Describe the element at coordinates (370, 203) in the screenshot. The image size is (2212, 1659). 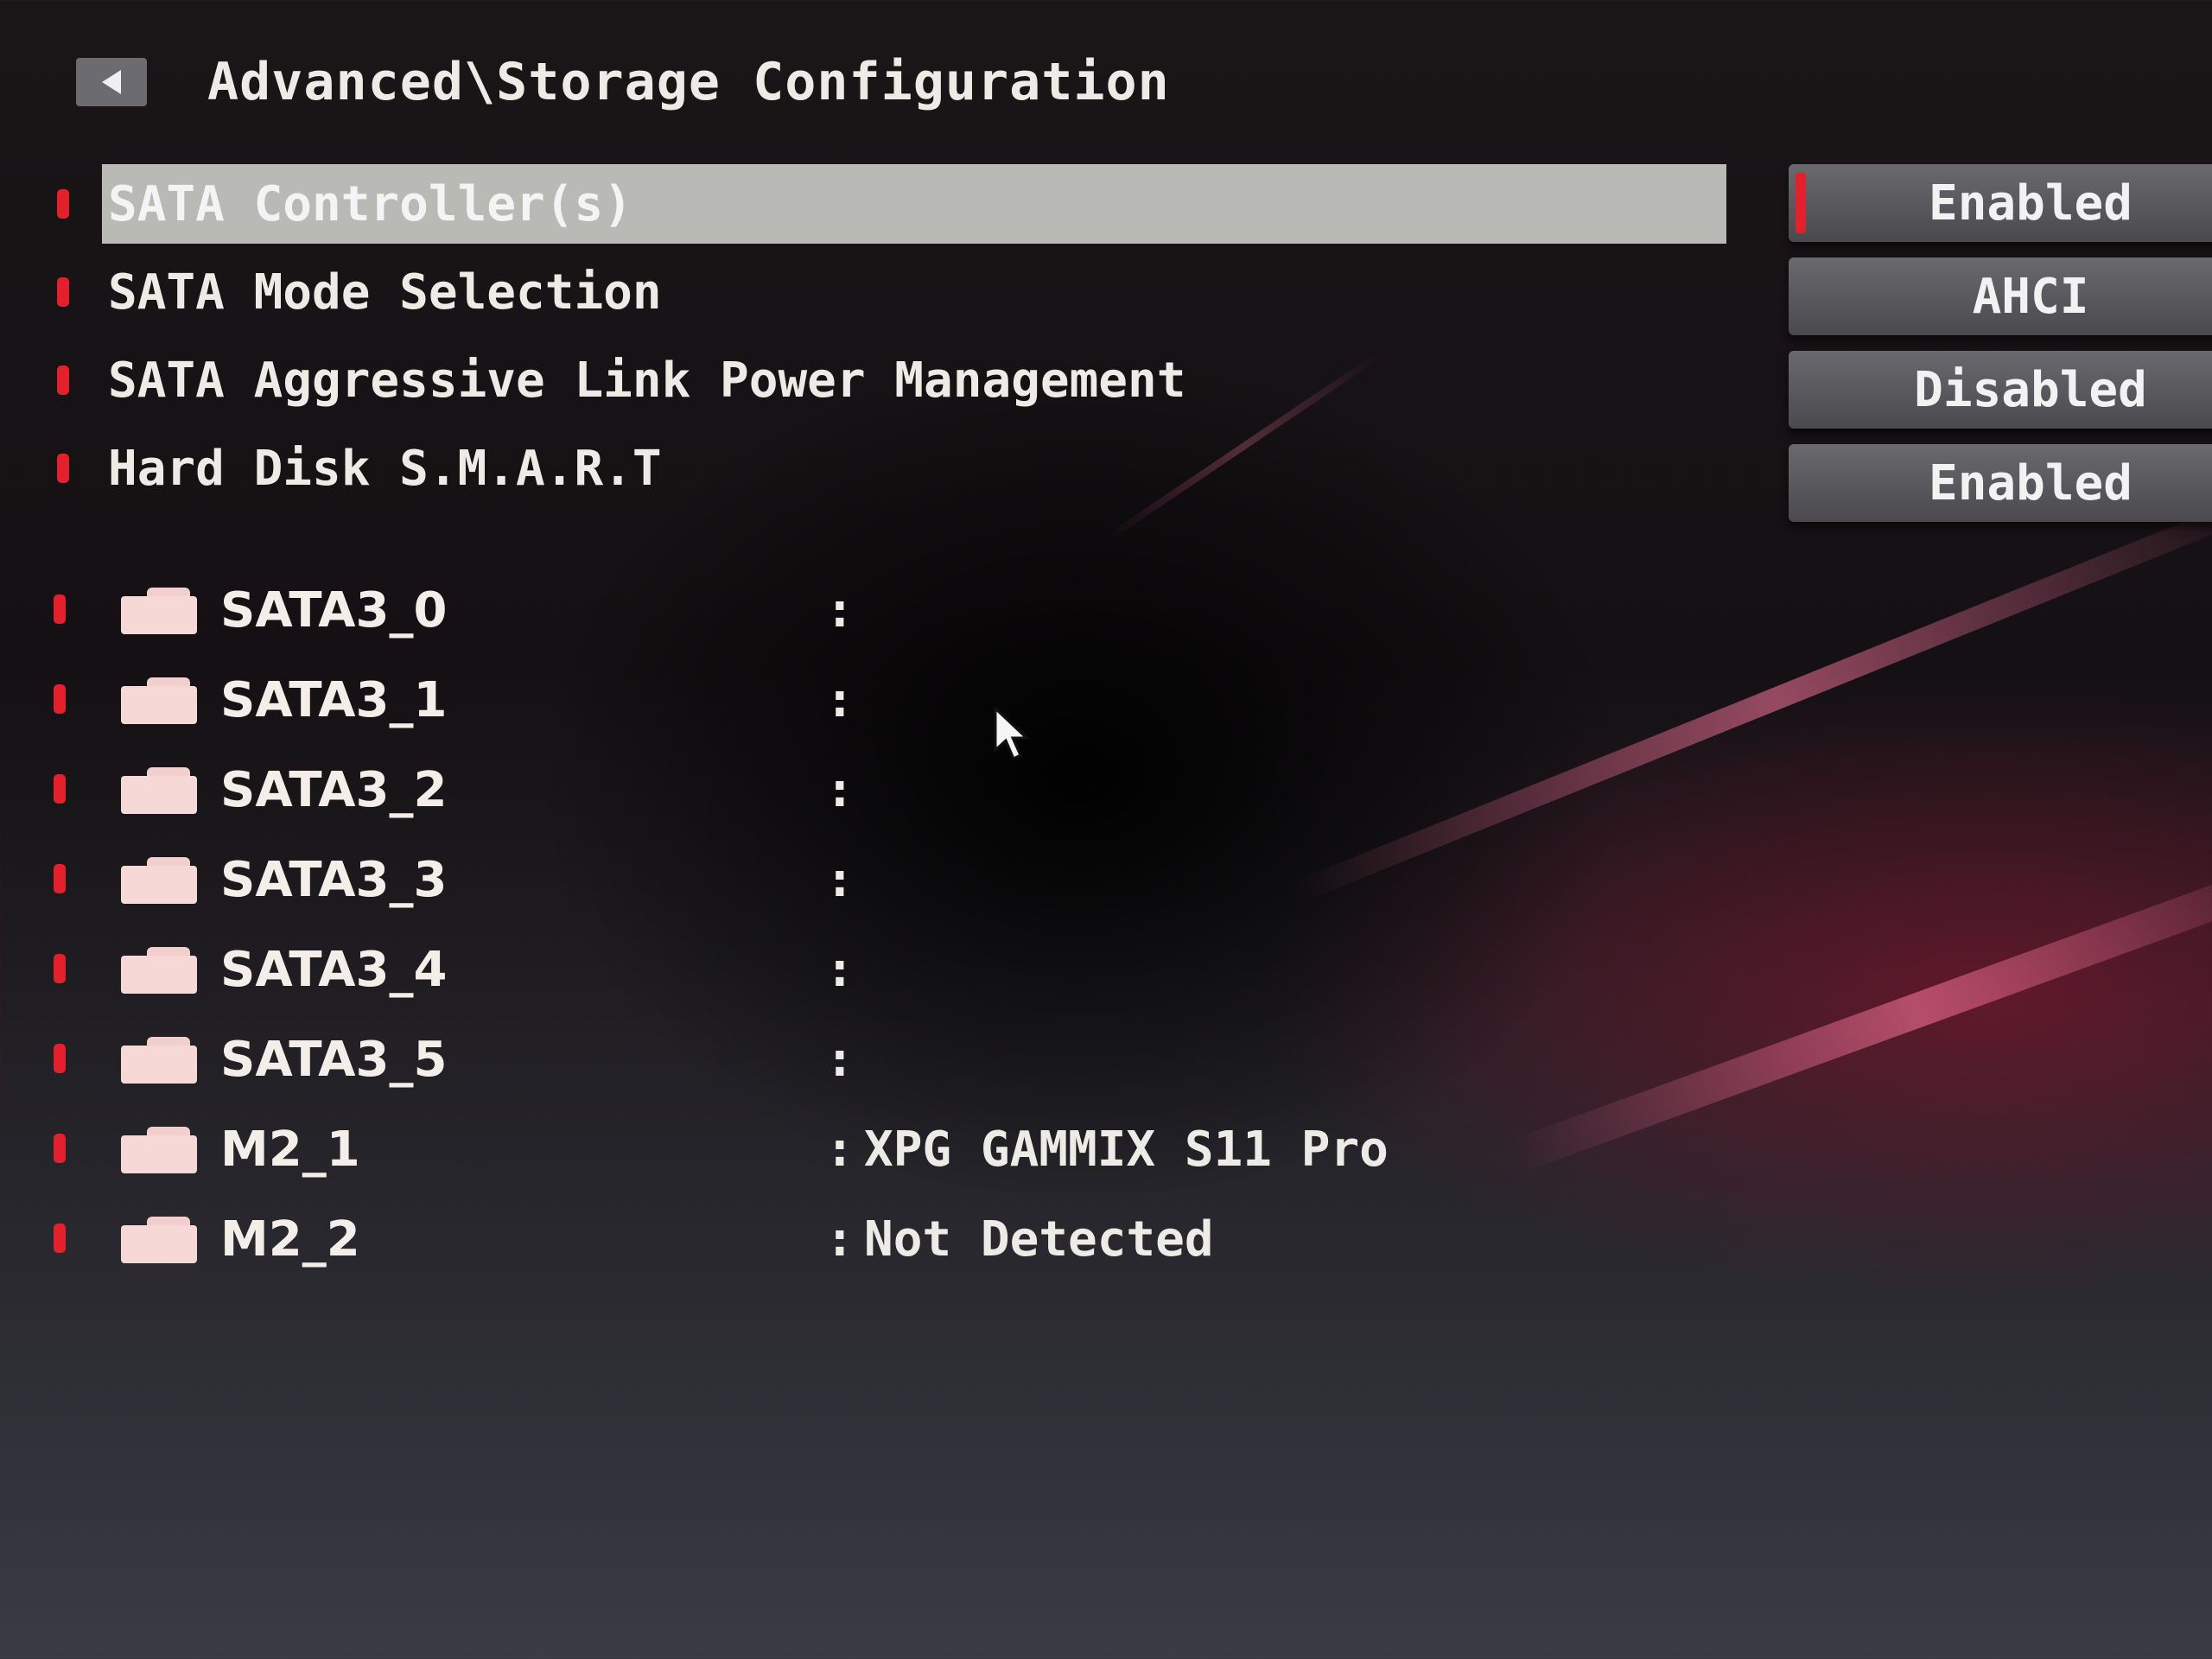
I see `setting-label: SATA Controller(s)` at that location.